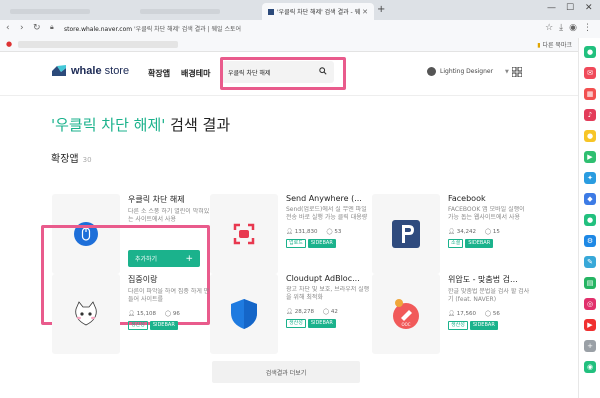  I want to click on music-icon: ♪, so click(590, 115).